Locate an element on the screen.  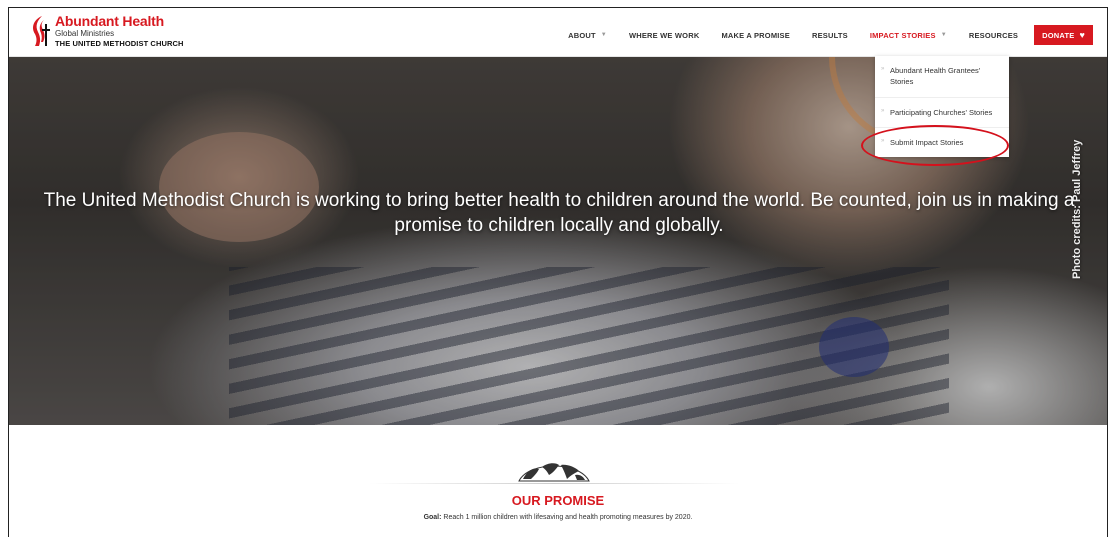
nav-impact-stories: IMPACT STORIES ▼ is located at coordinates (908, 35).